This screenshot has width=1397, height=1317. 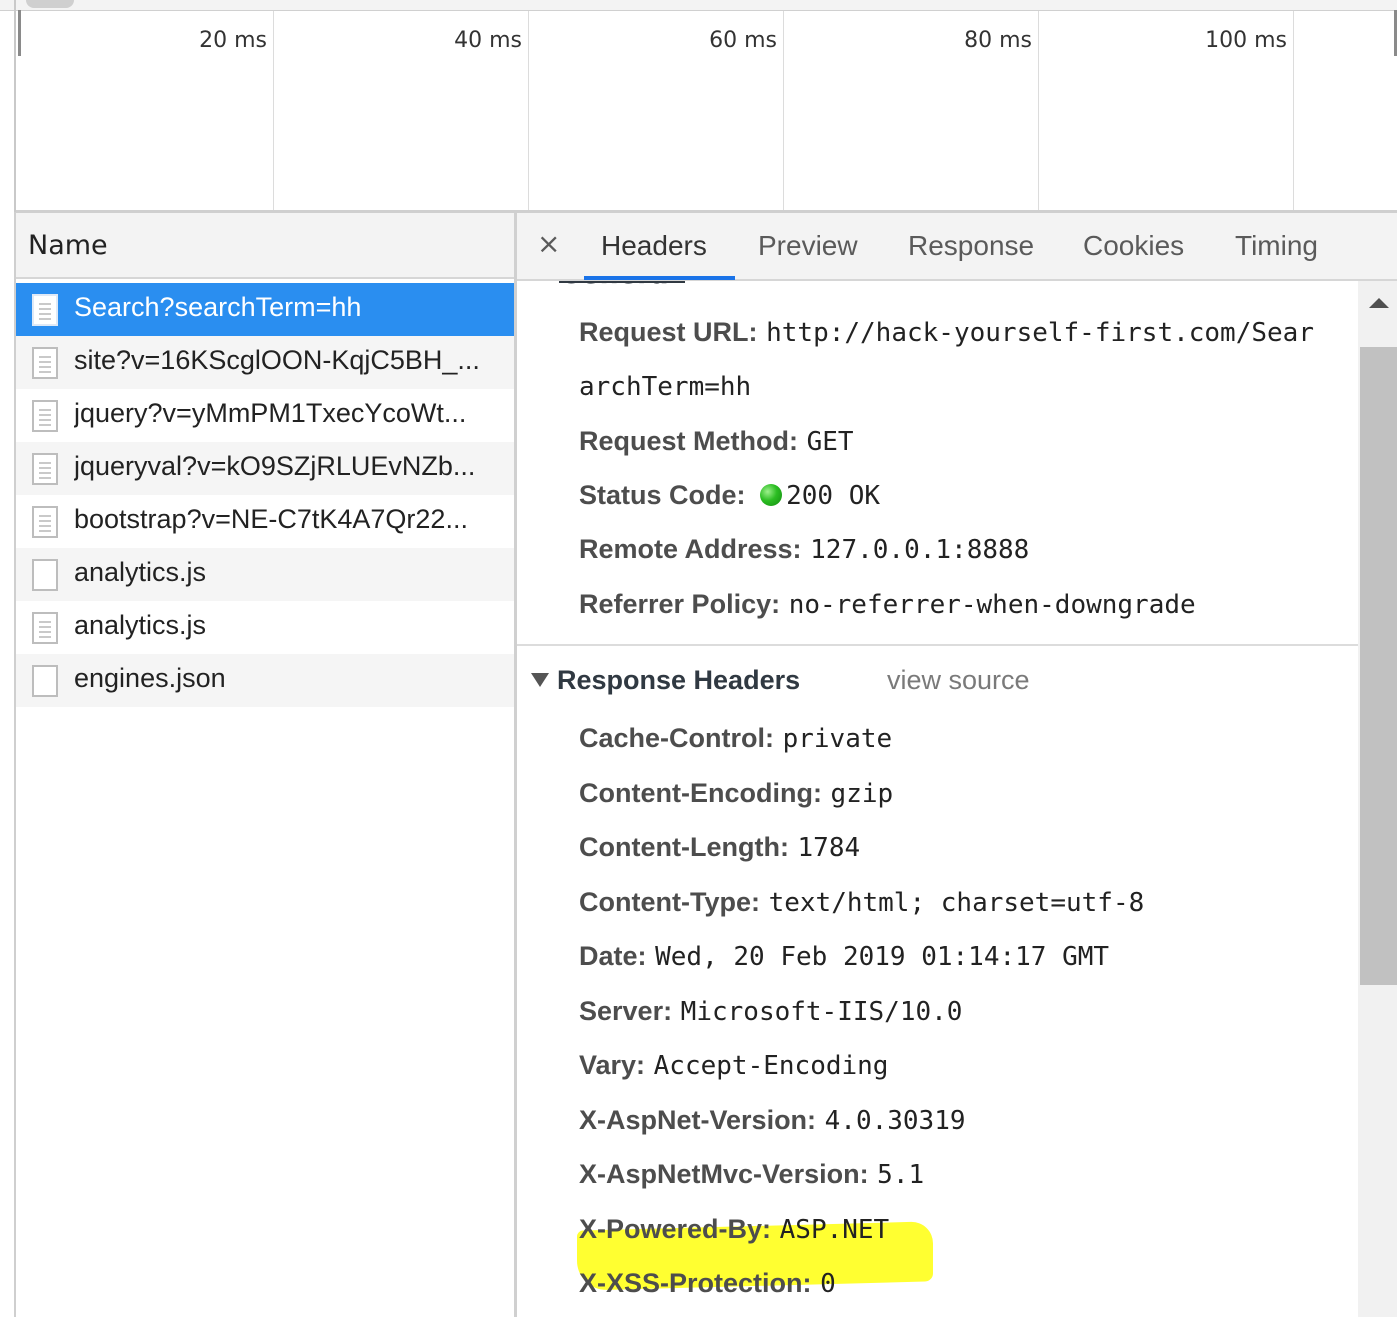 What do you see at coordinates (612, 1065) in the screenshot?
I see `header-name: Vary:` at bounding box center [612, 1065].